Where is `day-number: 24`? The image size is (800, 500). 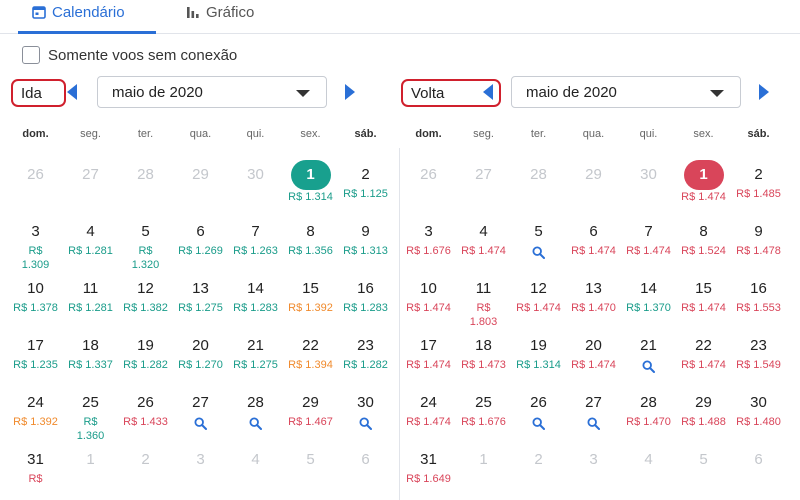 day-number: 24 is located at coordinates (35, 402).